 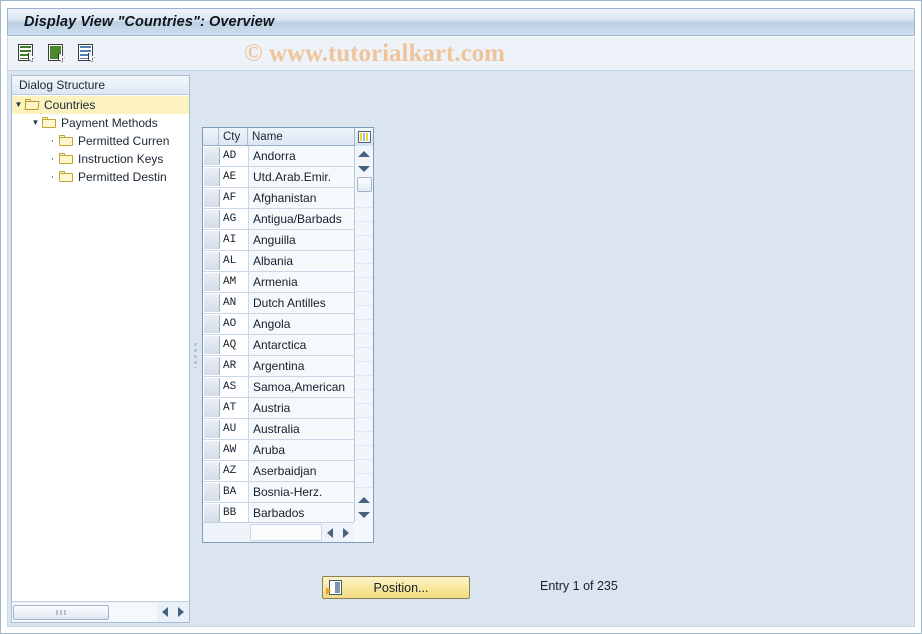 What do you see at coordinates (100, 141) in the screenshot?
I see `tree-item-permitted-curren: · Permitted Curren` at bounding box center [100, 141].